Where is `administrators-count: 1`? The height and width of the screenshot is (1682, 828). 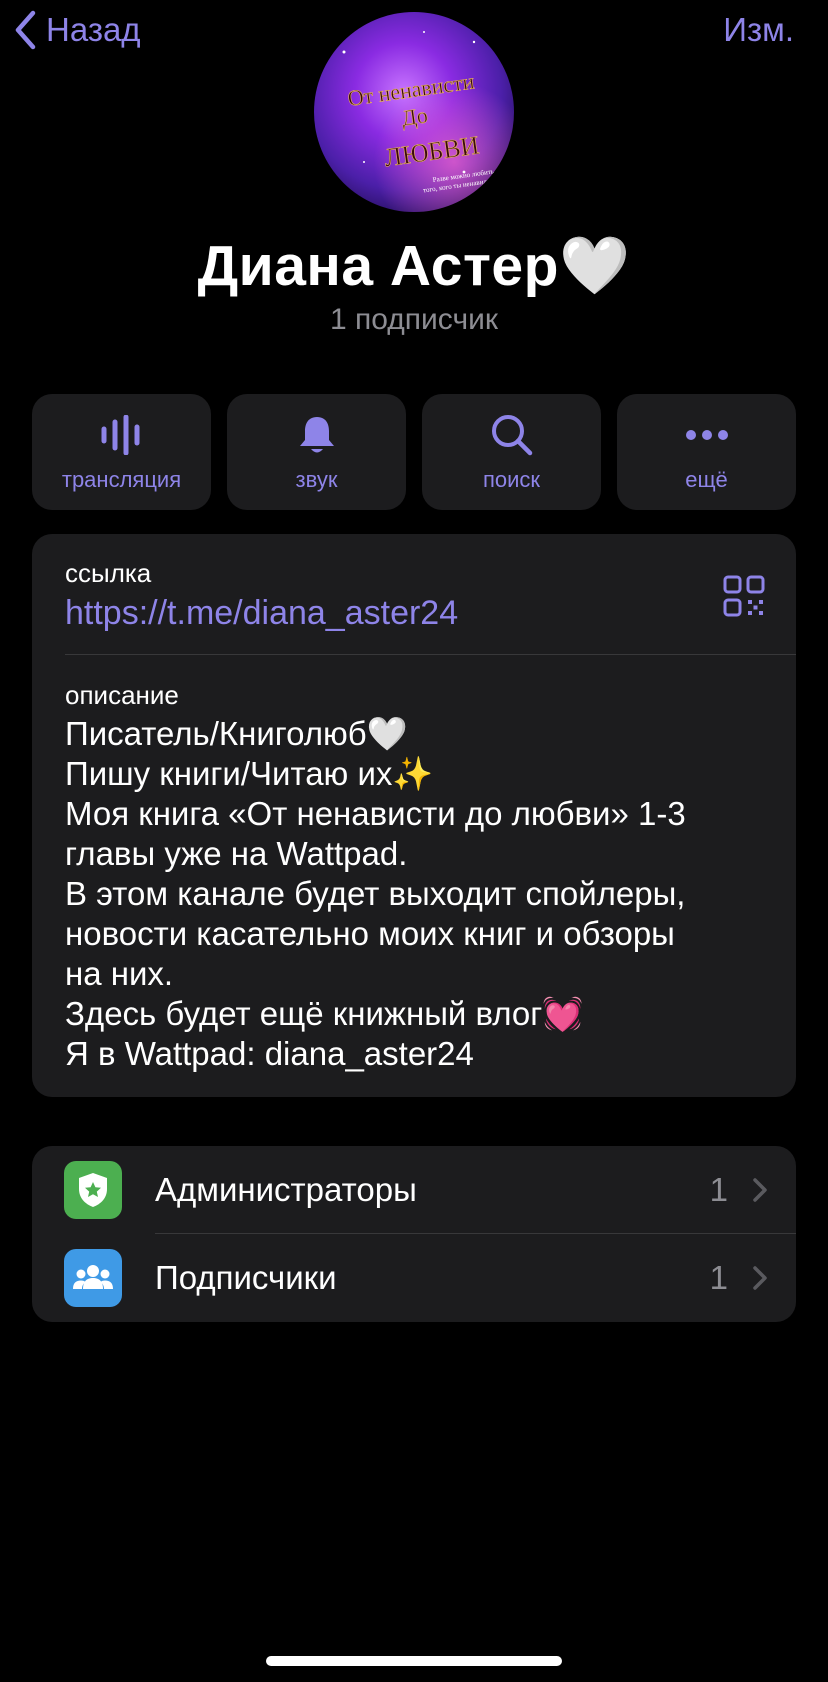 administrators-count: 1 is located at coordinates (718, 1189).